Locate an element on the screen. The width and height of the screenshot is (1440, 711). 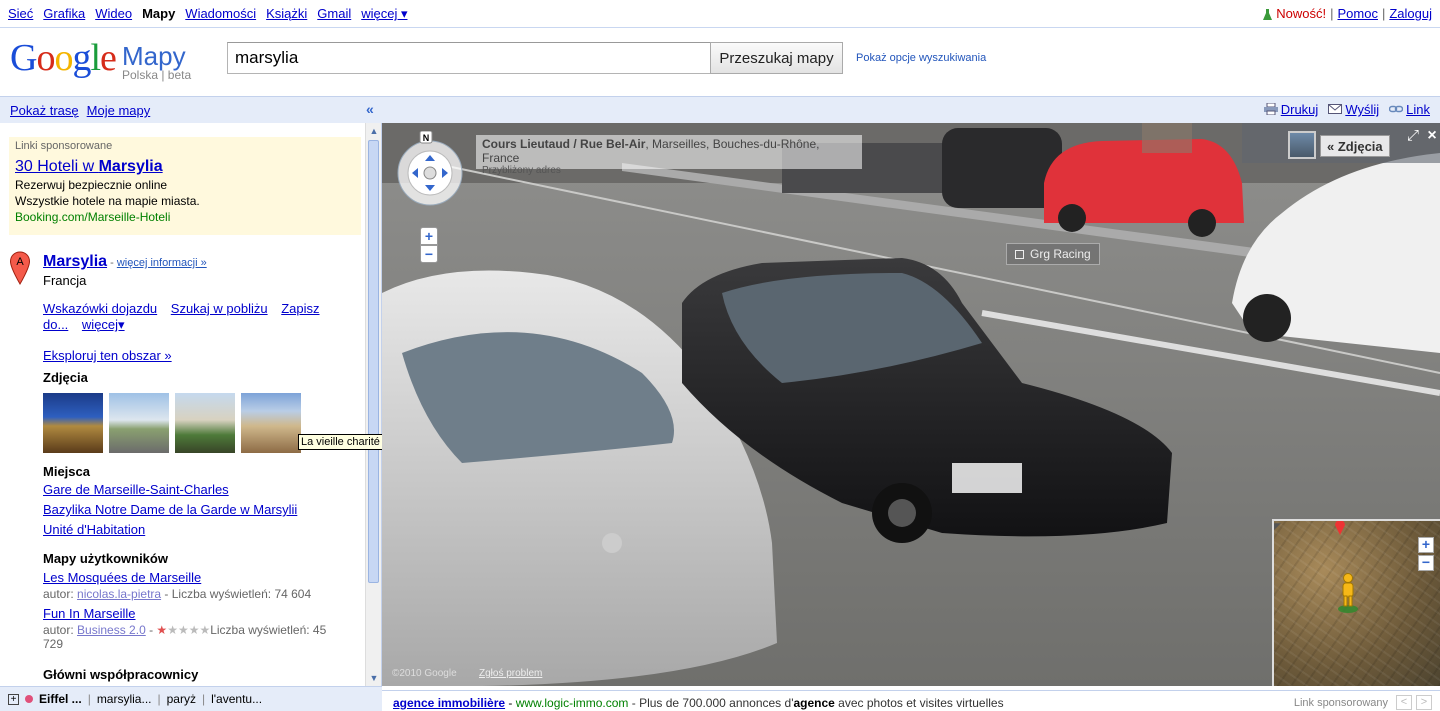
business-label-text: Grg Racing is located at coordinates (1060, 254).